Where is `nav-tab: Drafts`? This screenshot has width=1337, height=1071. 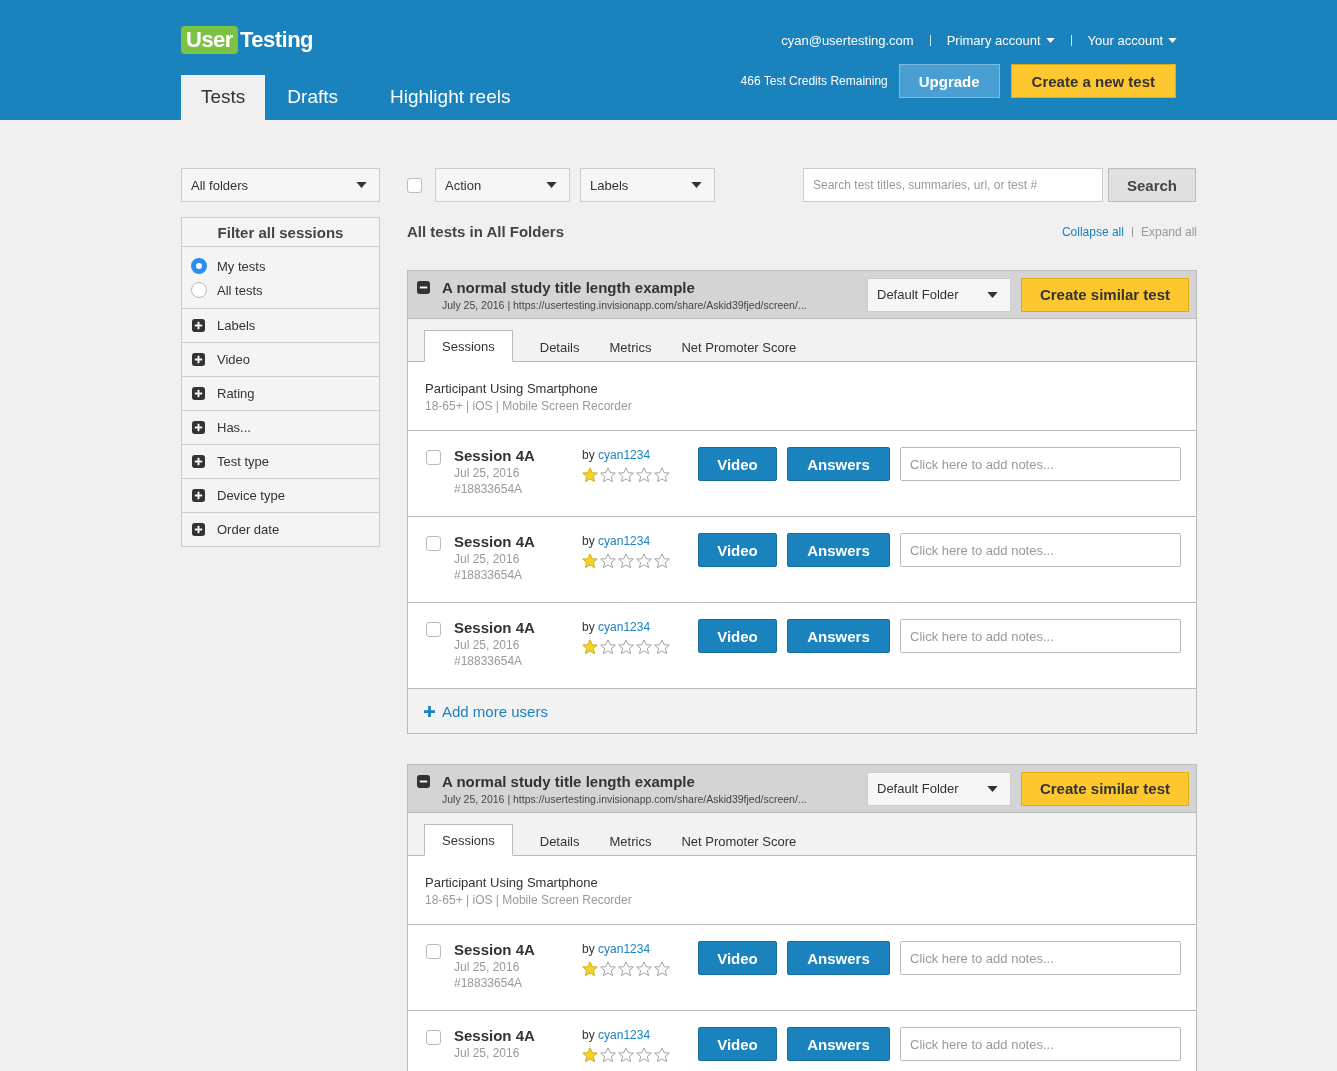 nav-tab: Drafts is located at coordinates (319, 97).